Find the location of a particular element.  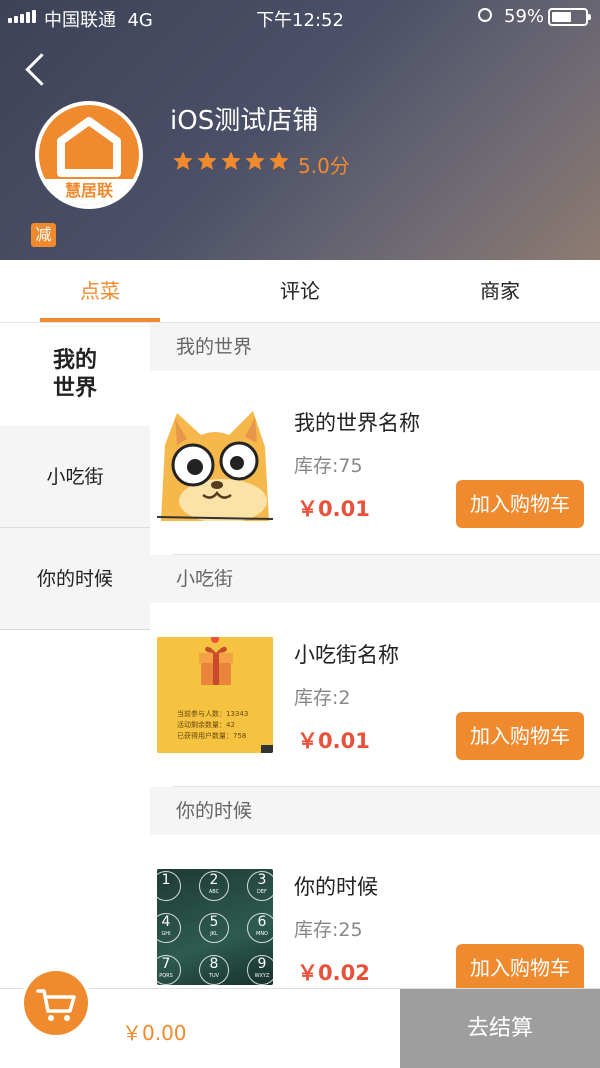

tab-order: 点菜 is located at coordinates (100, 291).